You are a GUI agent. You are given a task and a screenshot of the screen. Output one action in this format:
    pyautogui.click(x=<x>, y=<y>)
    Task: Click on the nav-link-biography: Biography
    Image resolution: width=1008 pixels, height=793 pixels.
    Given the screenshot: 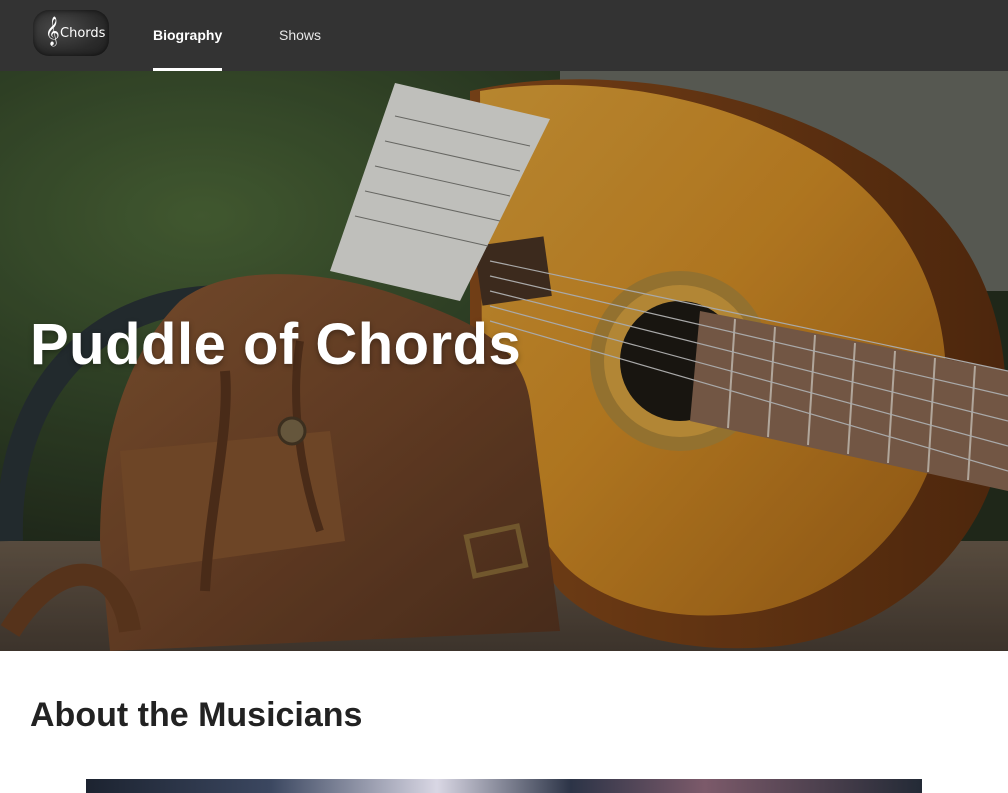 What is the action you would take?
    pyautogui.click(x=188, y=35)
    